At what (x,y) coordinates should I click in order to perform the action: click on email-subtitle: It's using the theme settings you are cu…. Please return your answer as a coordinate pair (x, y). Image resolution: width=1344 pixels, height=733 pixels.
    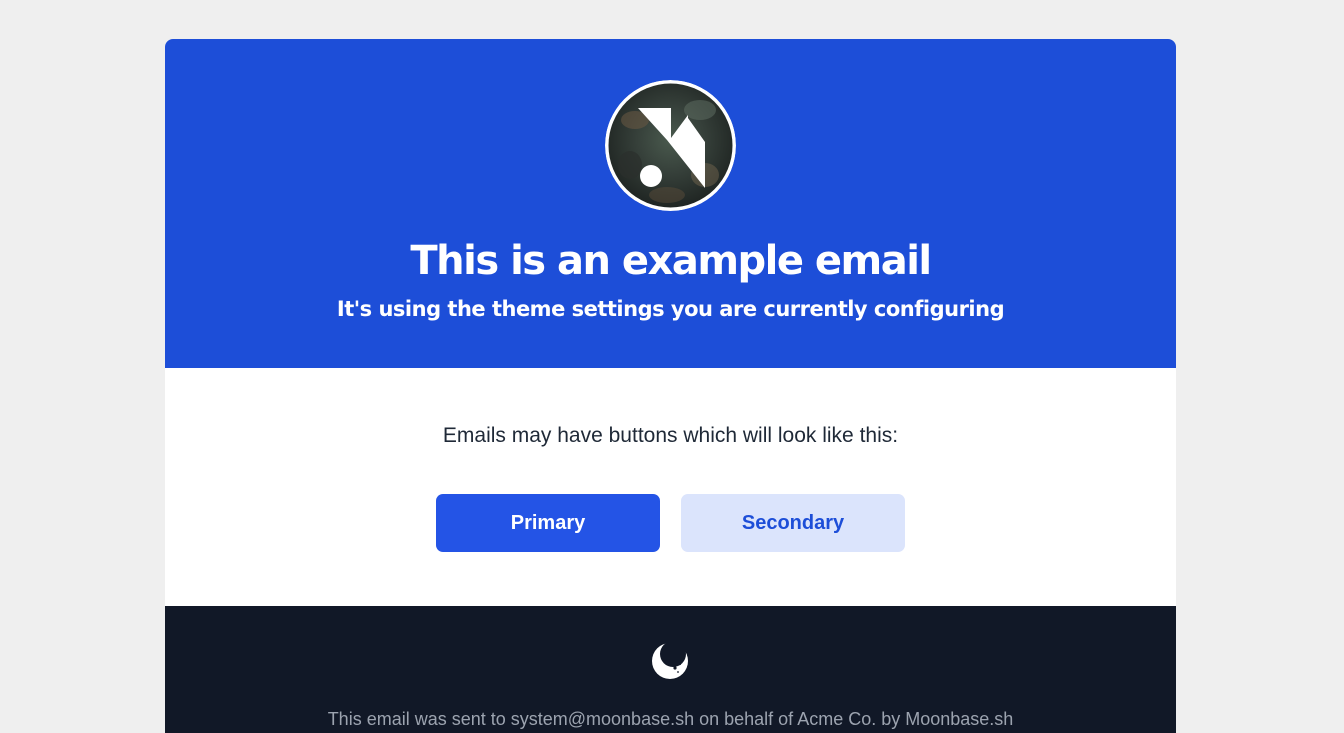
    Looking at the image, I should click on (670, 309).